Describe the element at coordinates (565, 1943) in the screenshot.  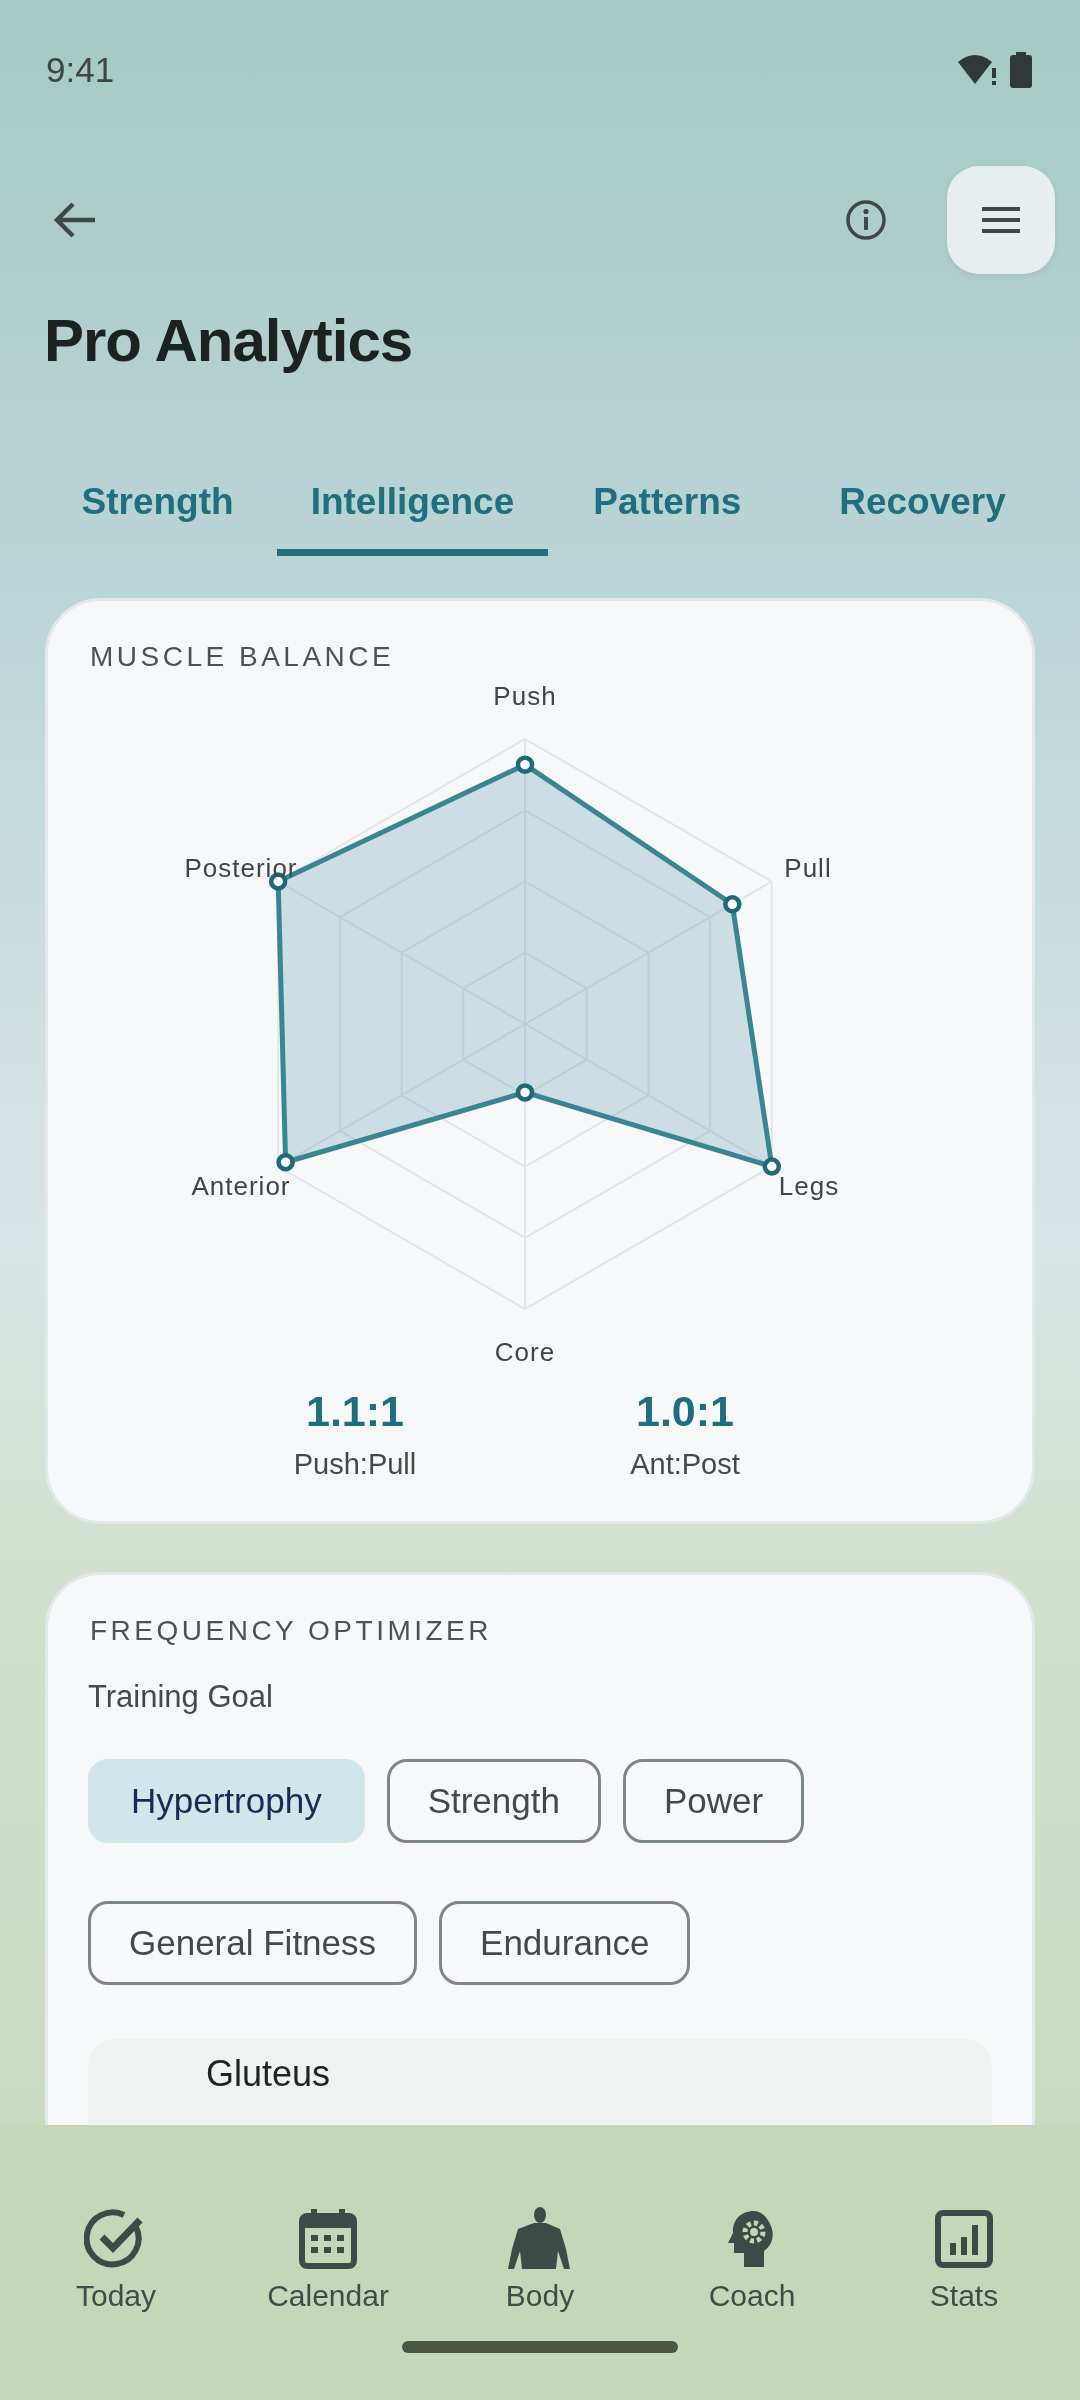
I see `goal-chip: Endurance` at that location.